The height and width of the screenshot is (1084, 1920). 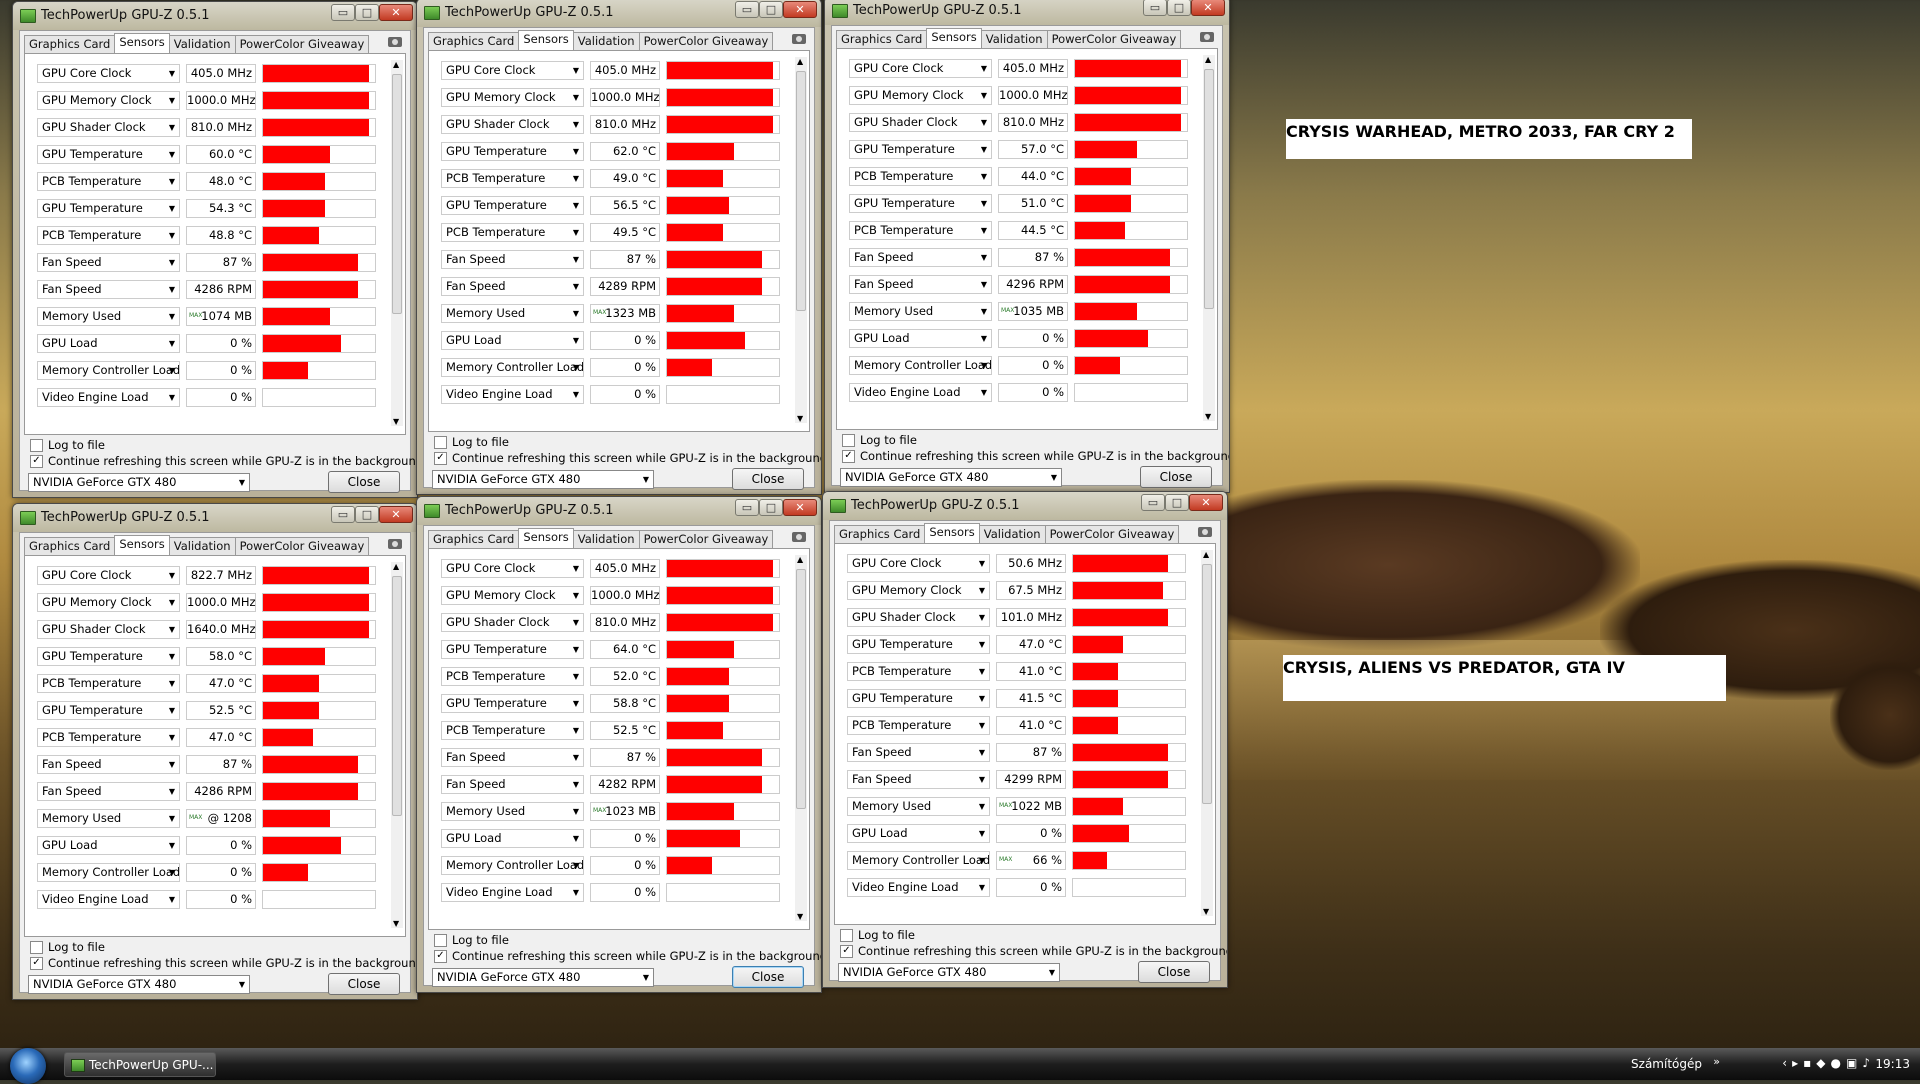 What do you see at coordinates (1866, 1063) in the screenshot?
I see `tray-icon: ♪` at bounding box center [1866, 1063].